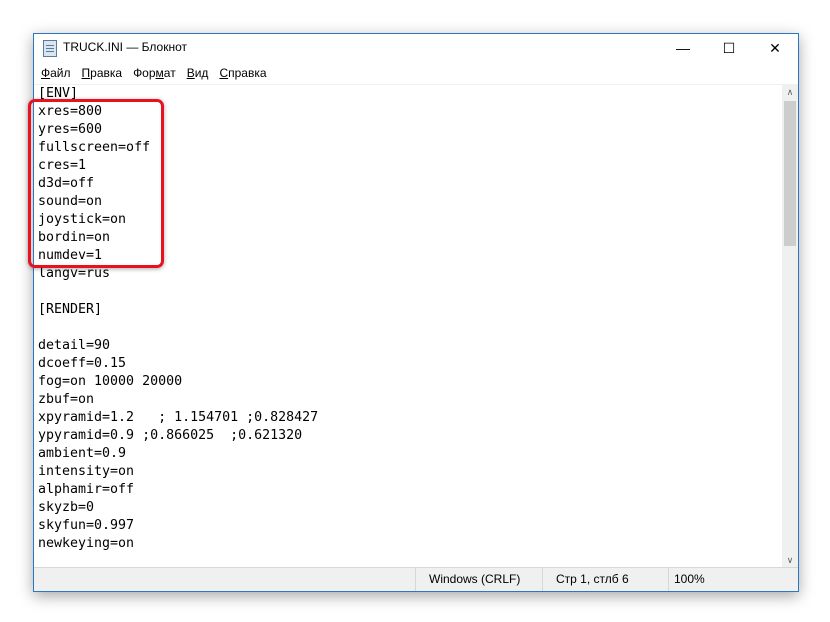  I want to click on text-line: cres=1, so click(62, 165).